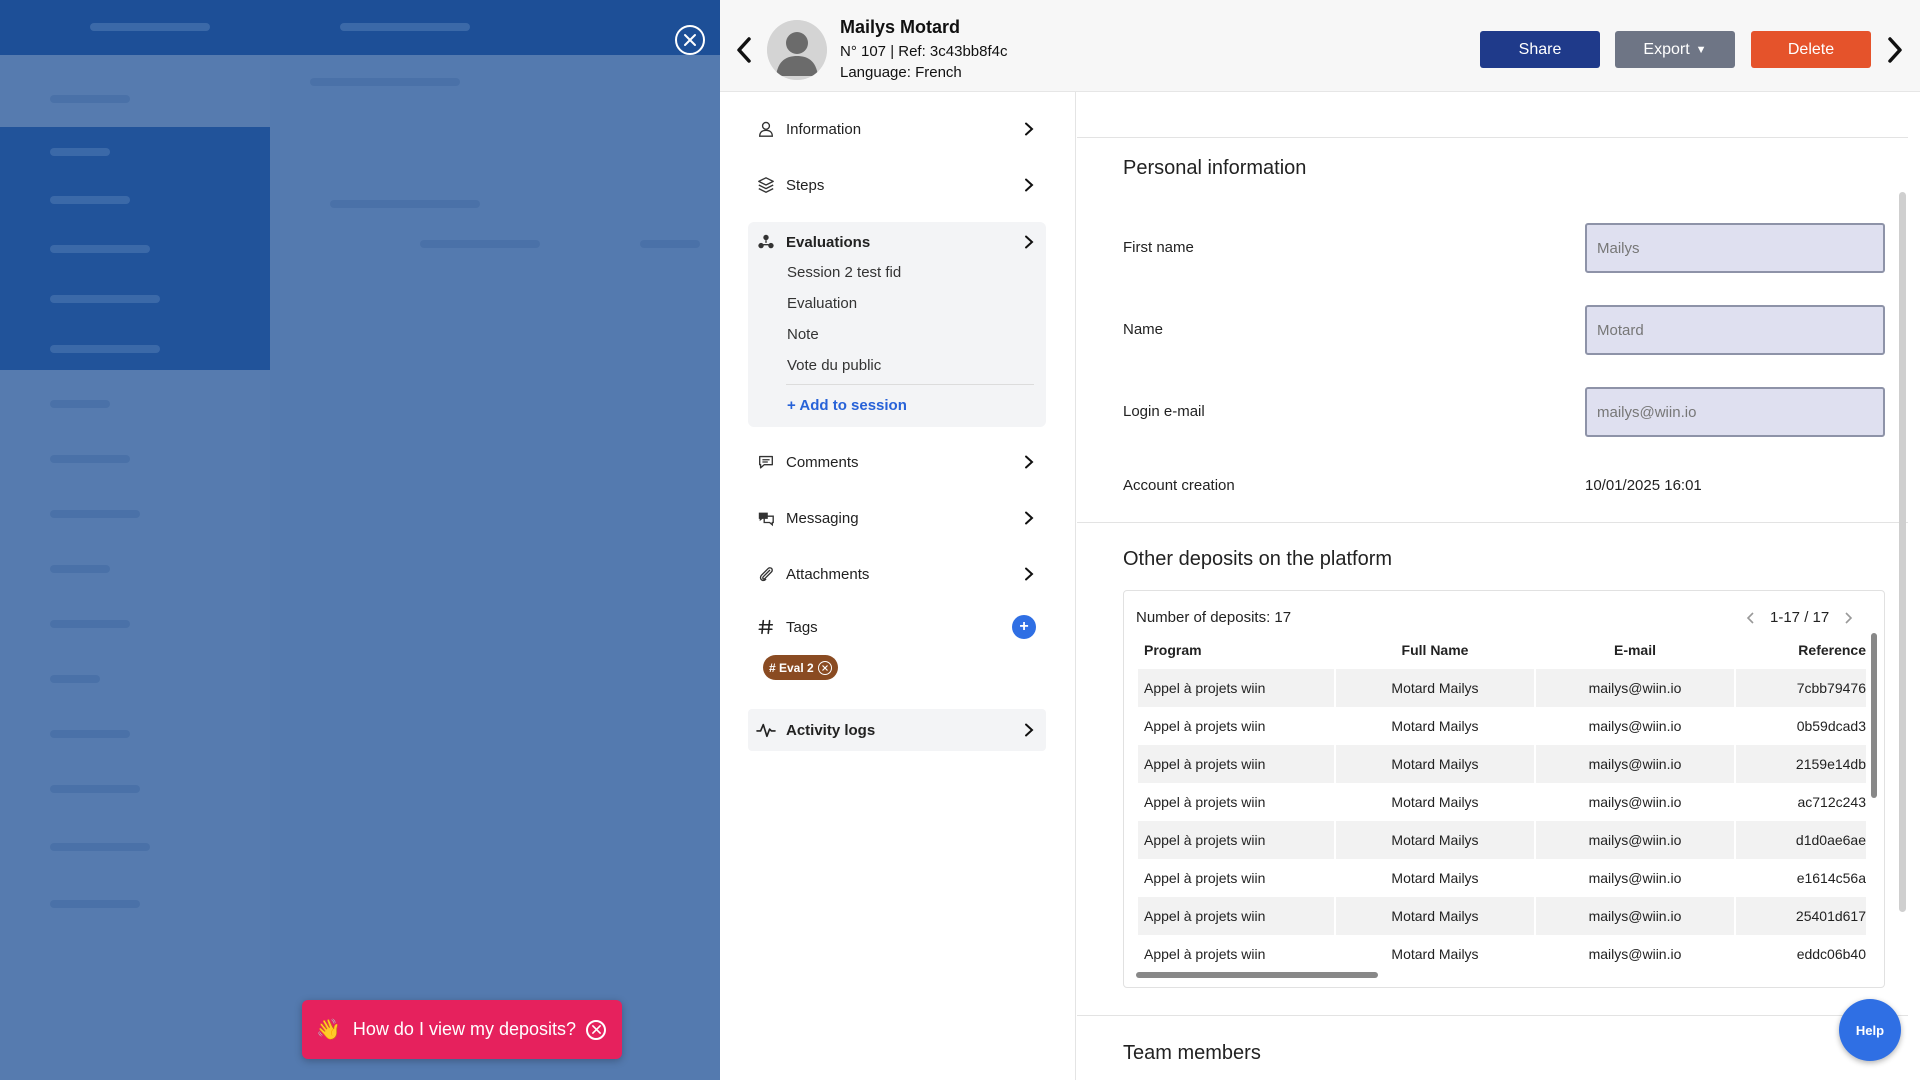  I want to click on nav-item-information: Information, so click(897, 129).